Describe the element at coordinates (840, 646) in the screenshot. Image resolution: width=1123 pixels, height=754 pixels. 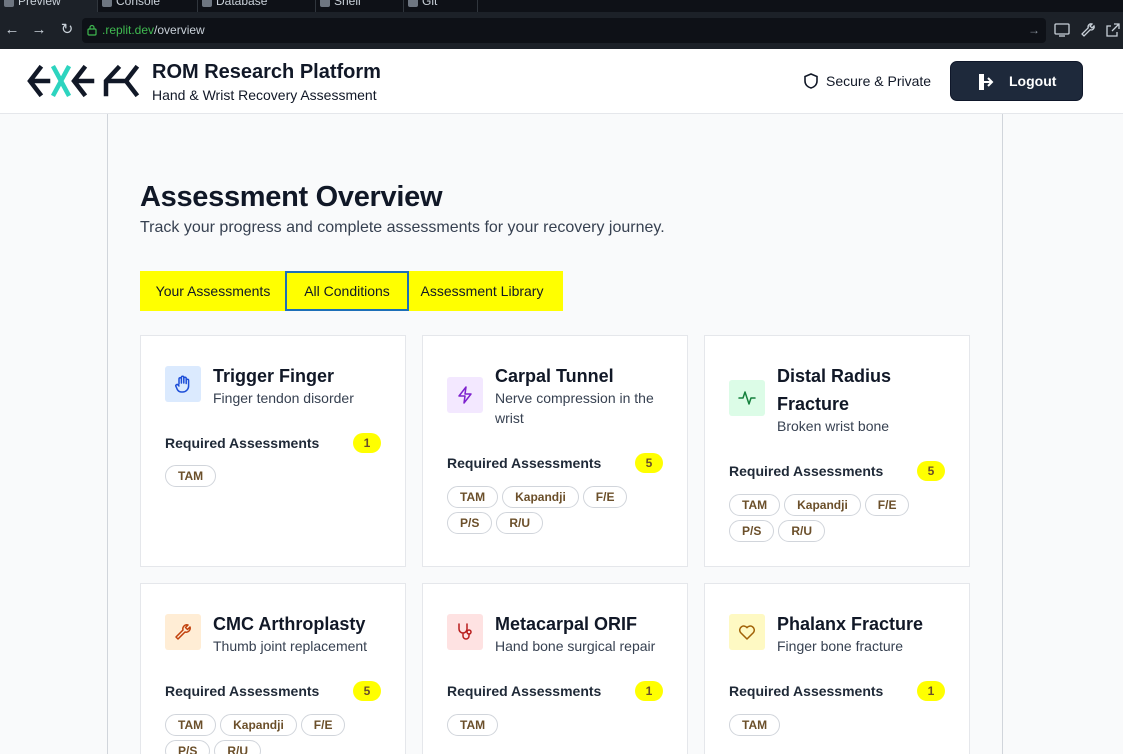
I see `card-description: Finger bone fracture` at that location.